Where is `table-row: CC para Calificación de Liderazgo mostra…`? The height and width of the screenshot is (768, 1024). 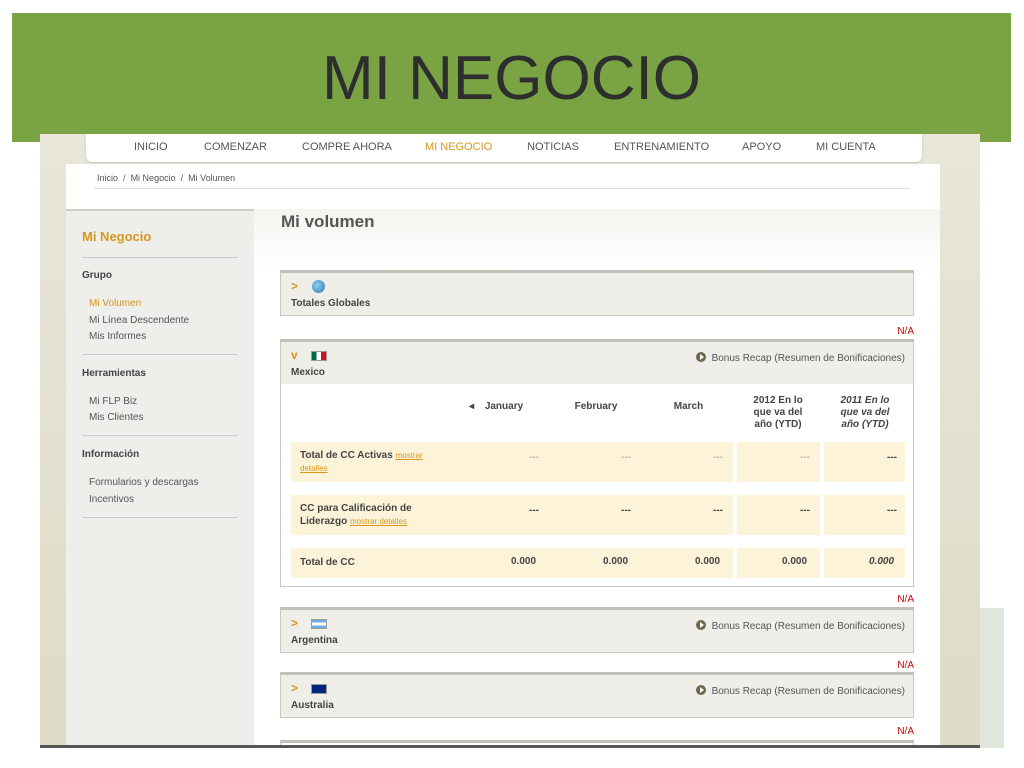 table-row: CC para Calificación de Liderazgo mostra… is located at coordinates (598, 515).